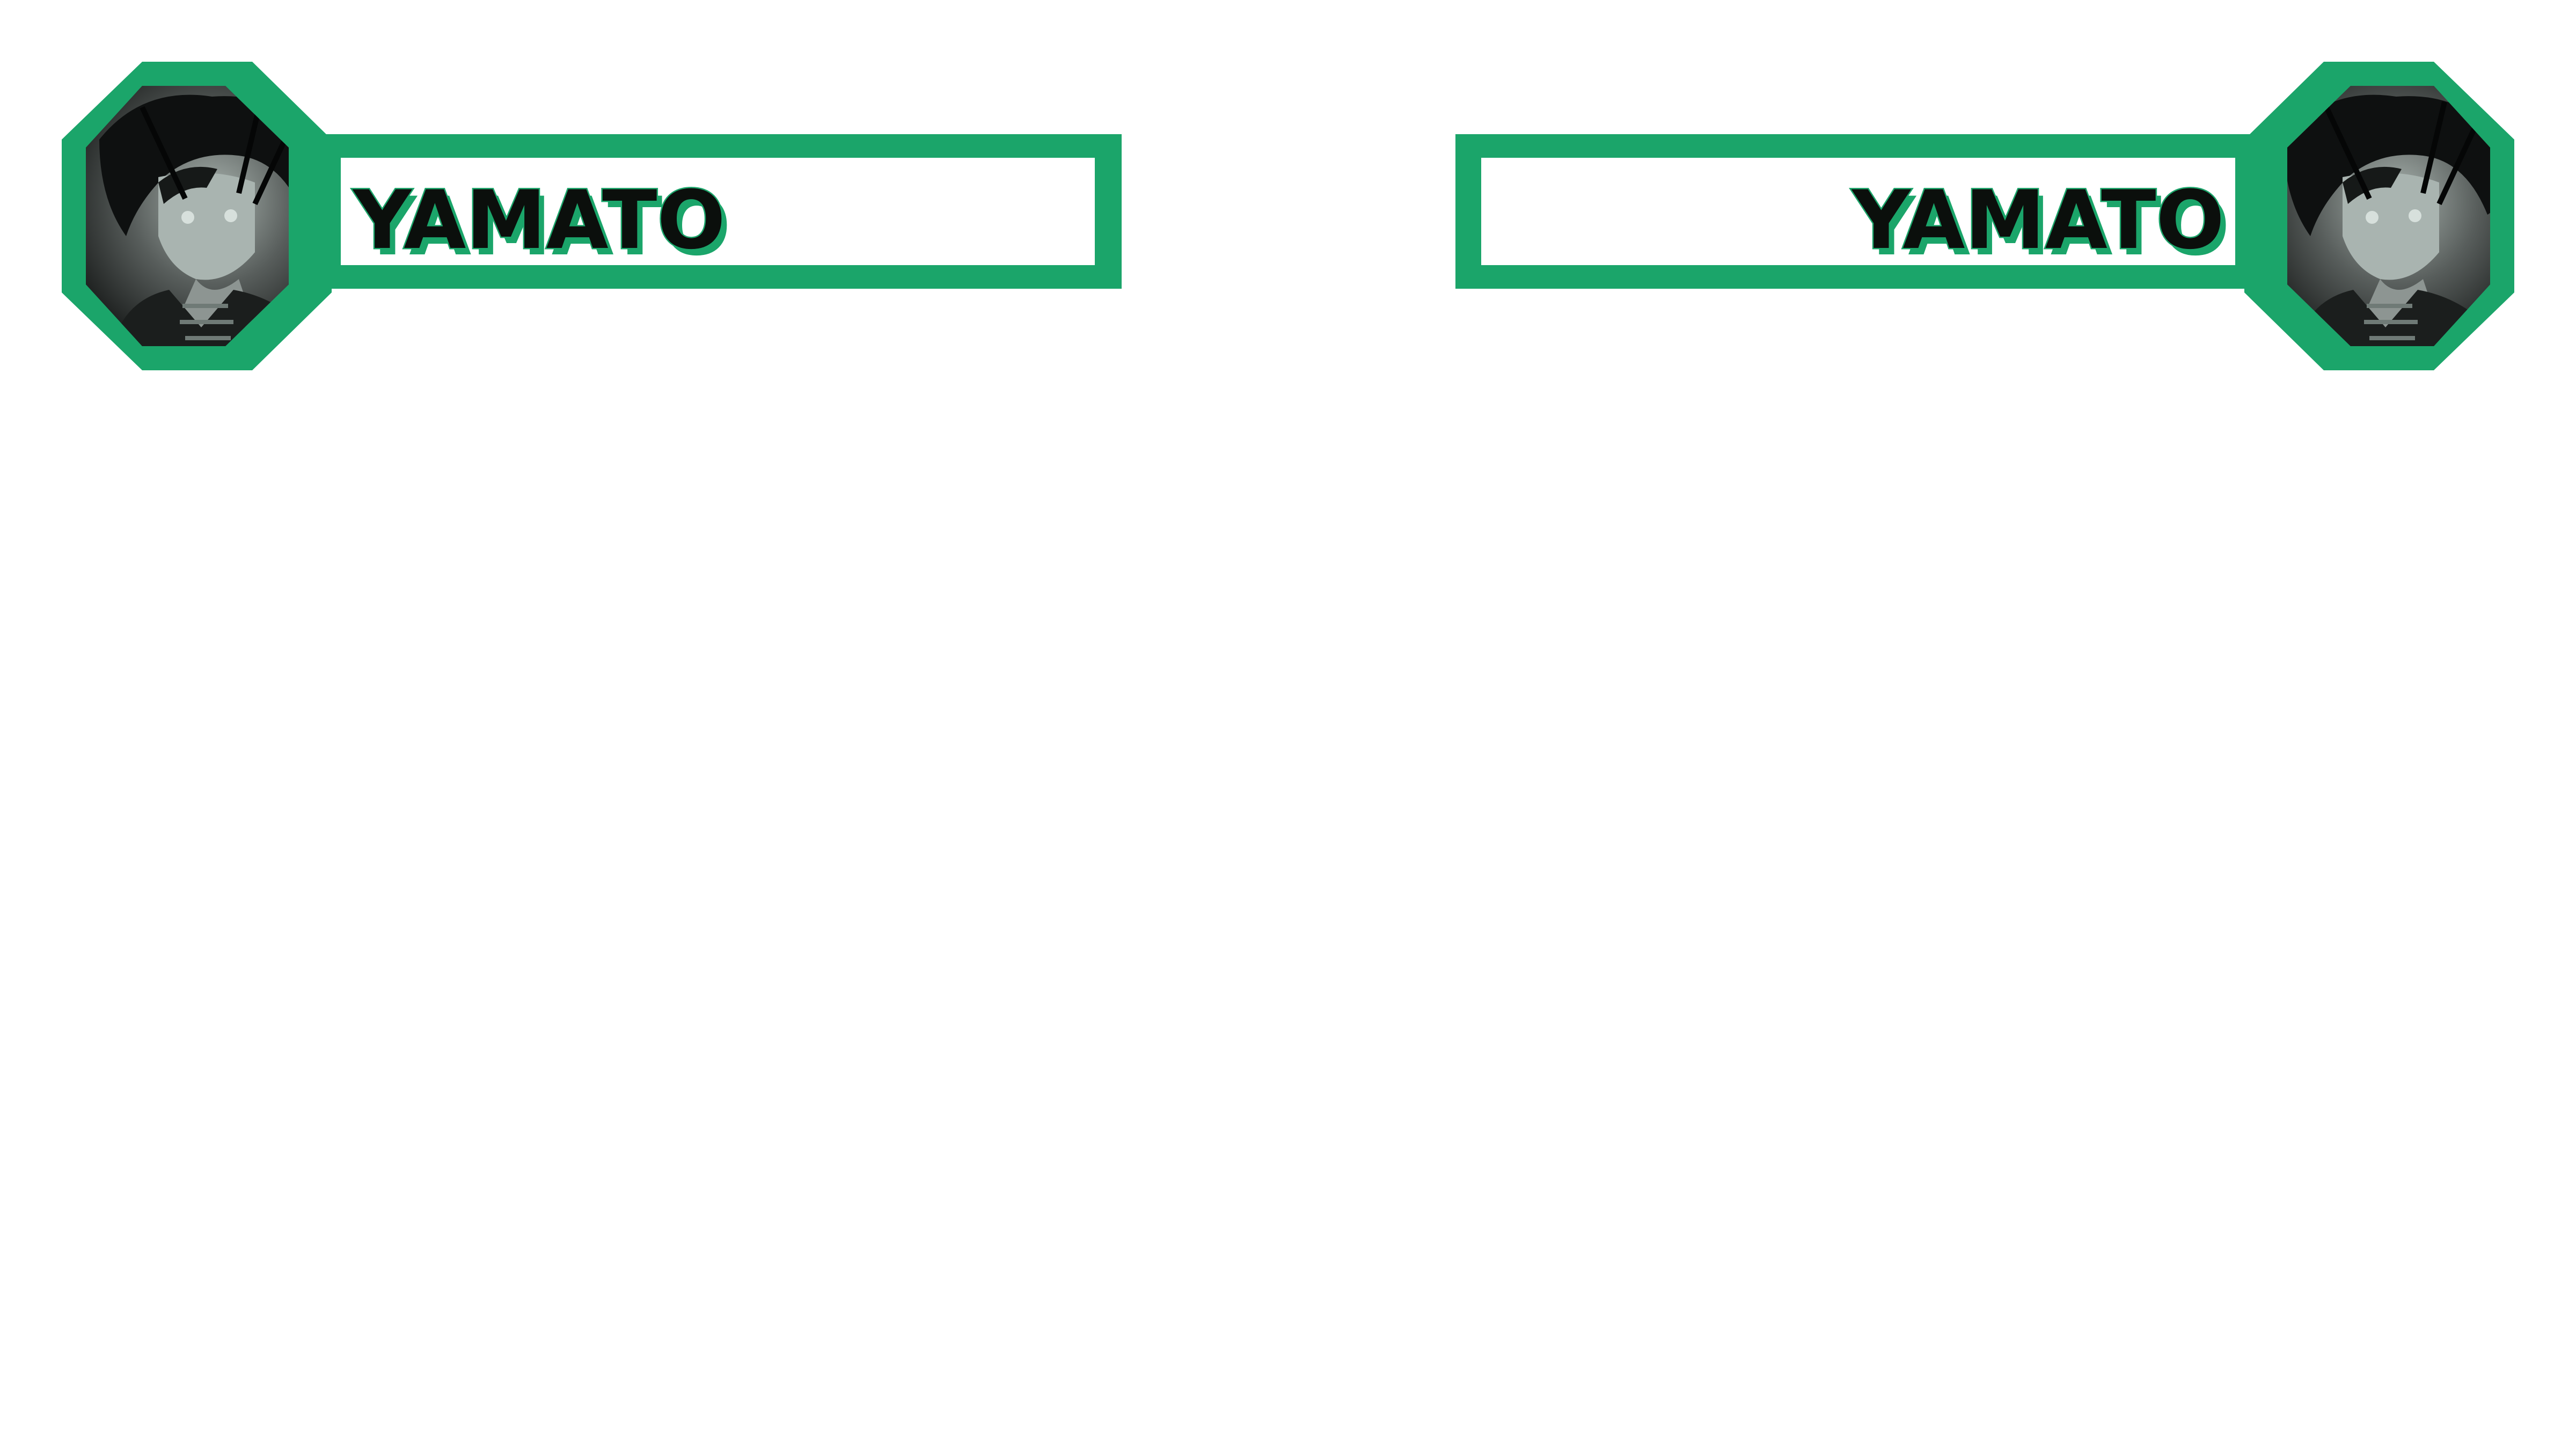 This screenshot has height=1449, width=2576. What do you see at coordinates (539, 220) in the screenshot?
I see `player-name-left: YAMATO` at bounding box center [539, 220].